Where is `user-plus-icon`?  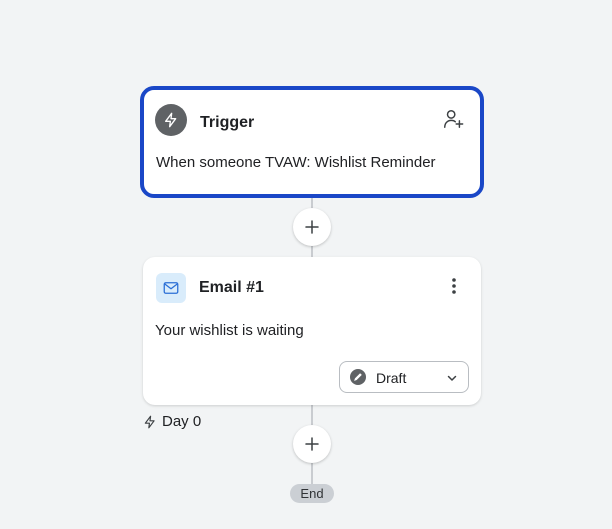 user-plus-icon is located at coordinates (453, 119).